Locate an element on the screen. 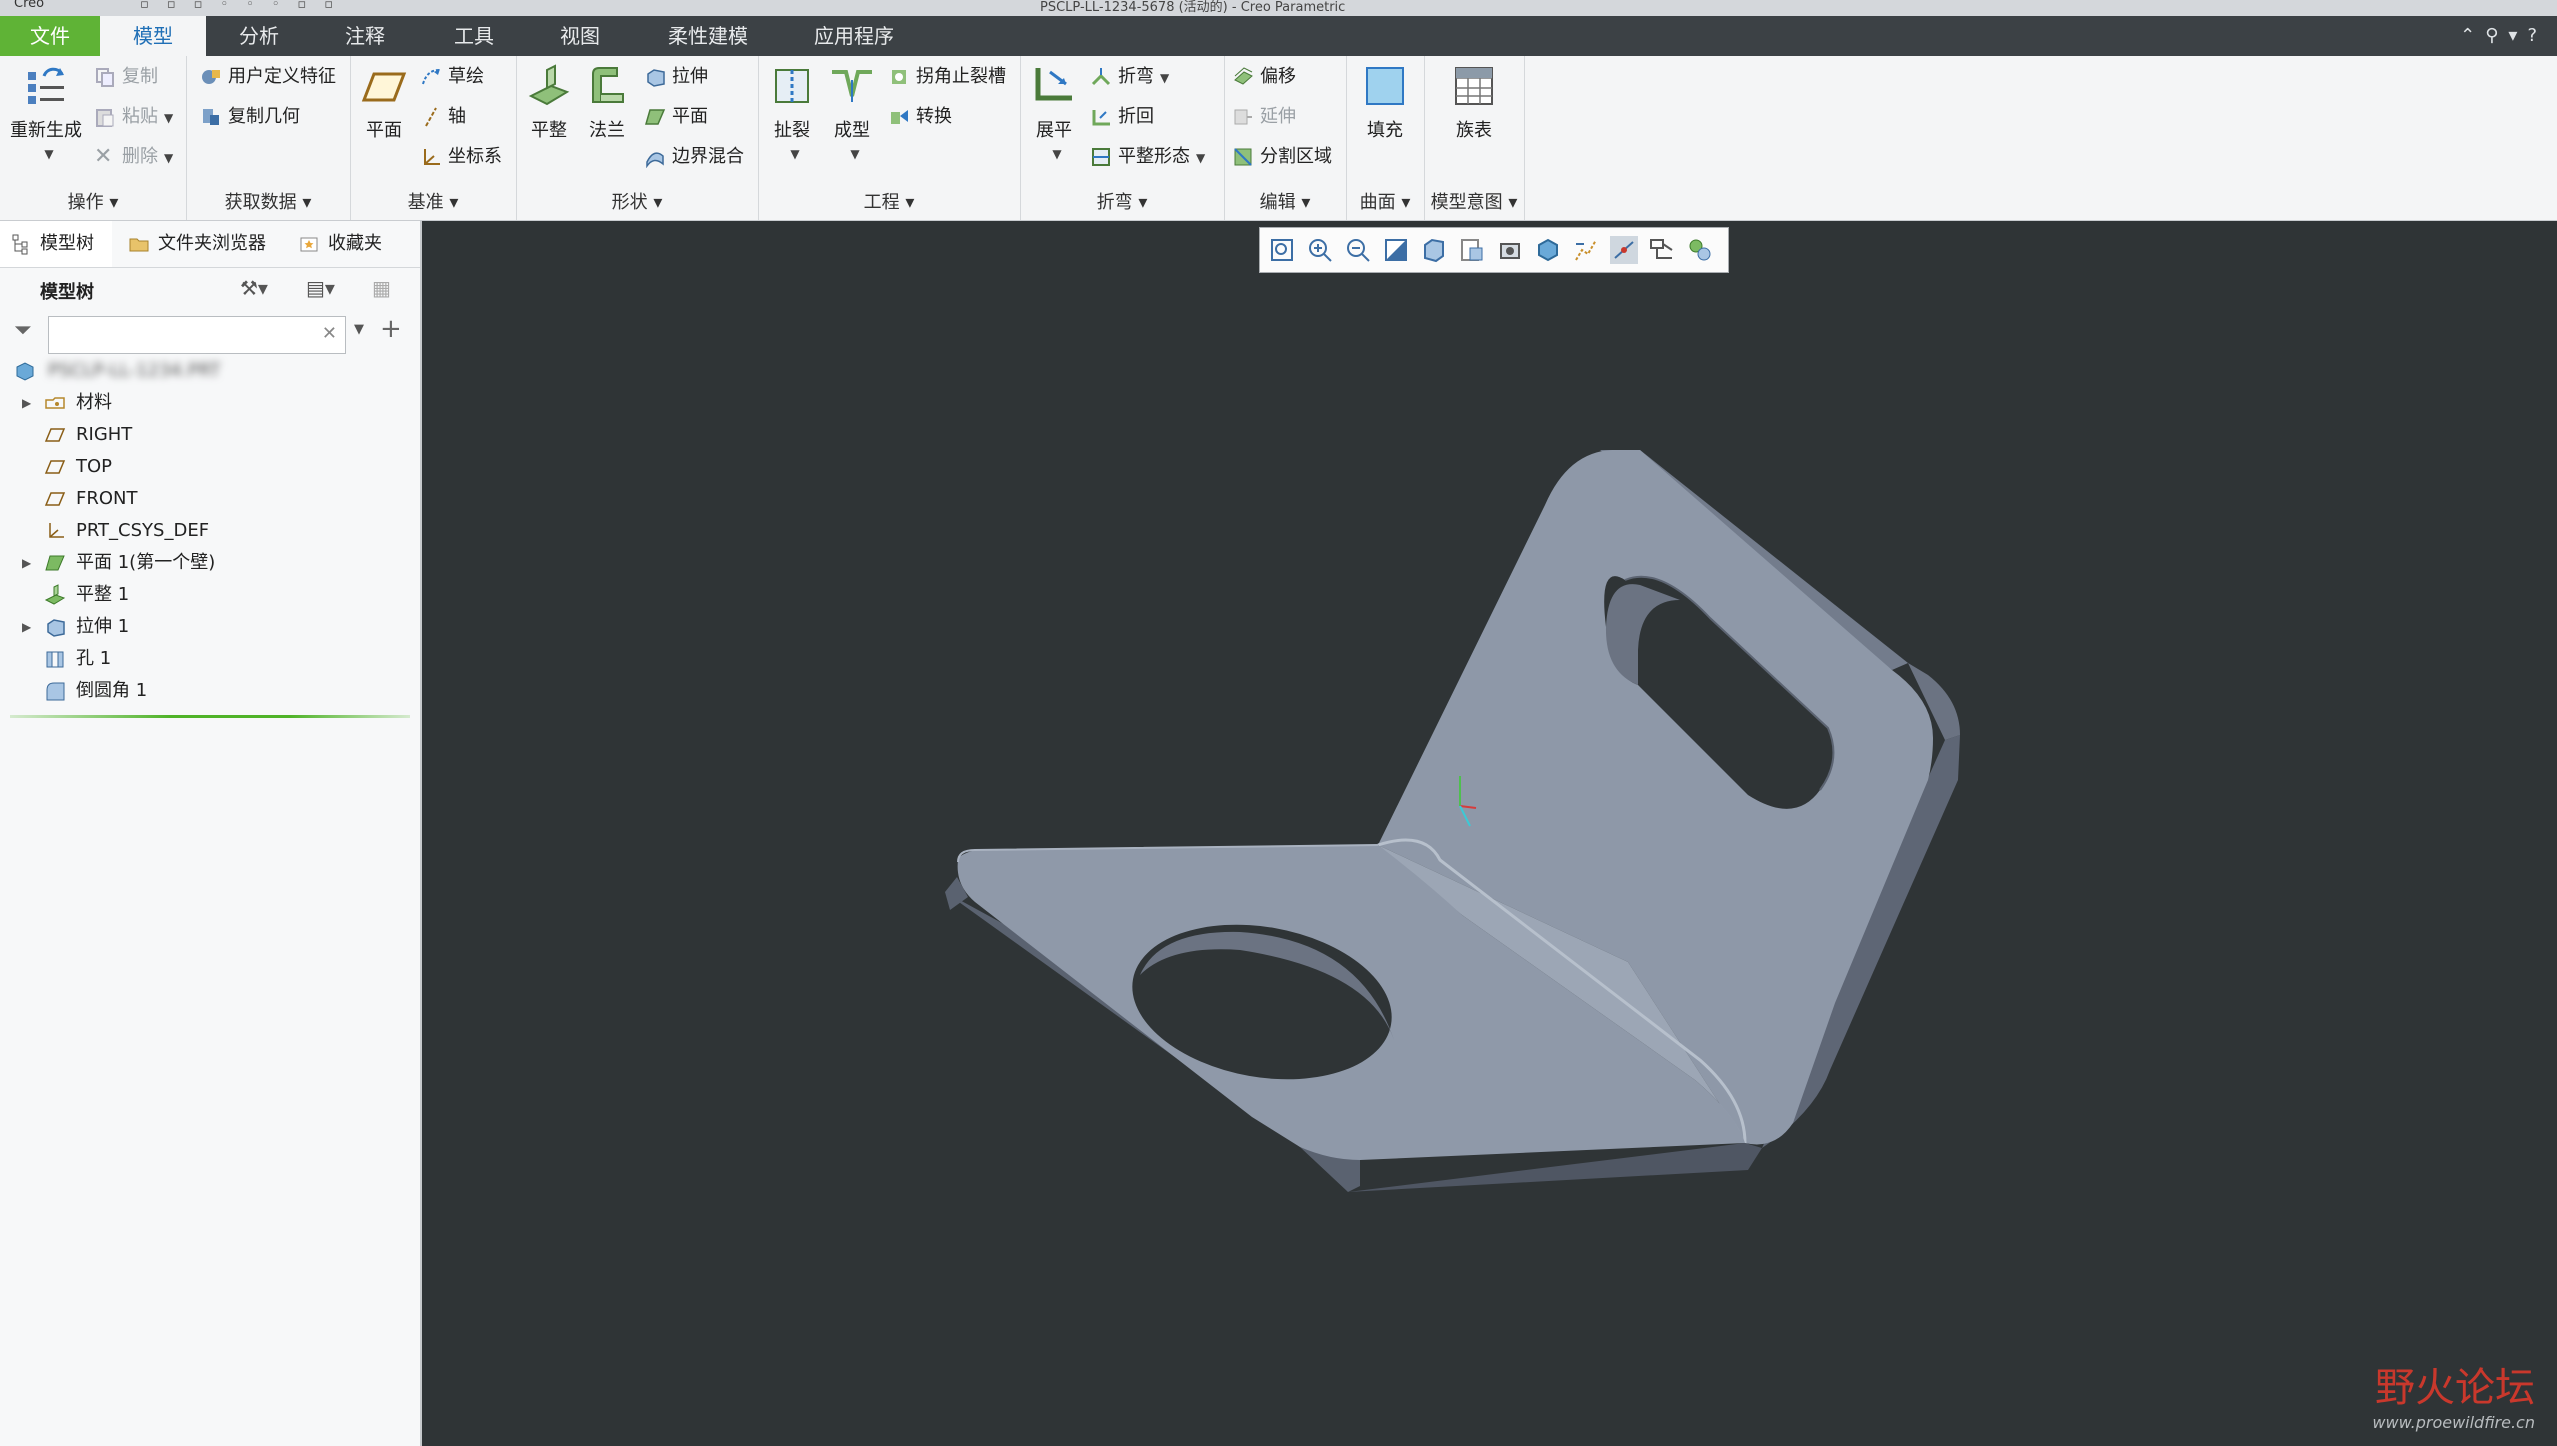 Image resolution: width=2557 pixels, height=1446 pixels. insert-indicator is located at coordinates (210, 716).